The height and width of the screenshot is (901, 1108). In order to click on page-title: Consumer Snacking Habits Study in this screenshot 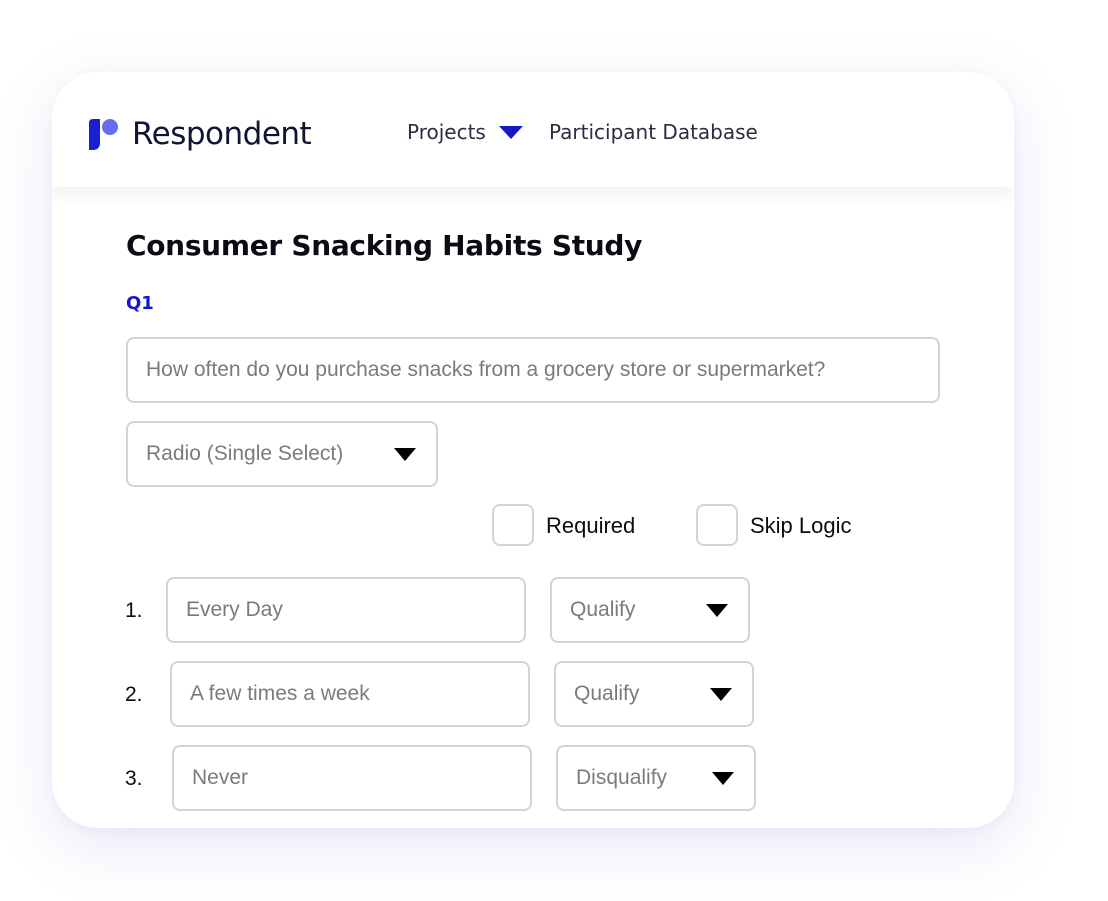, I will do `click(384, 245)`.